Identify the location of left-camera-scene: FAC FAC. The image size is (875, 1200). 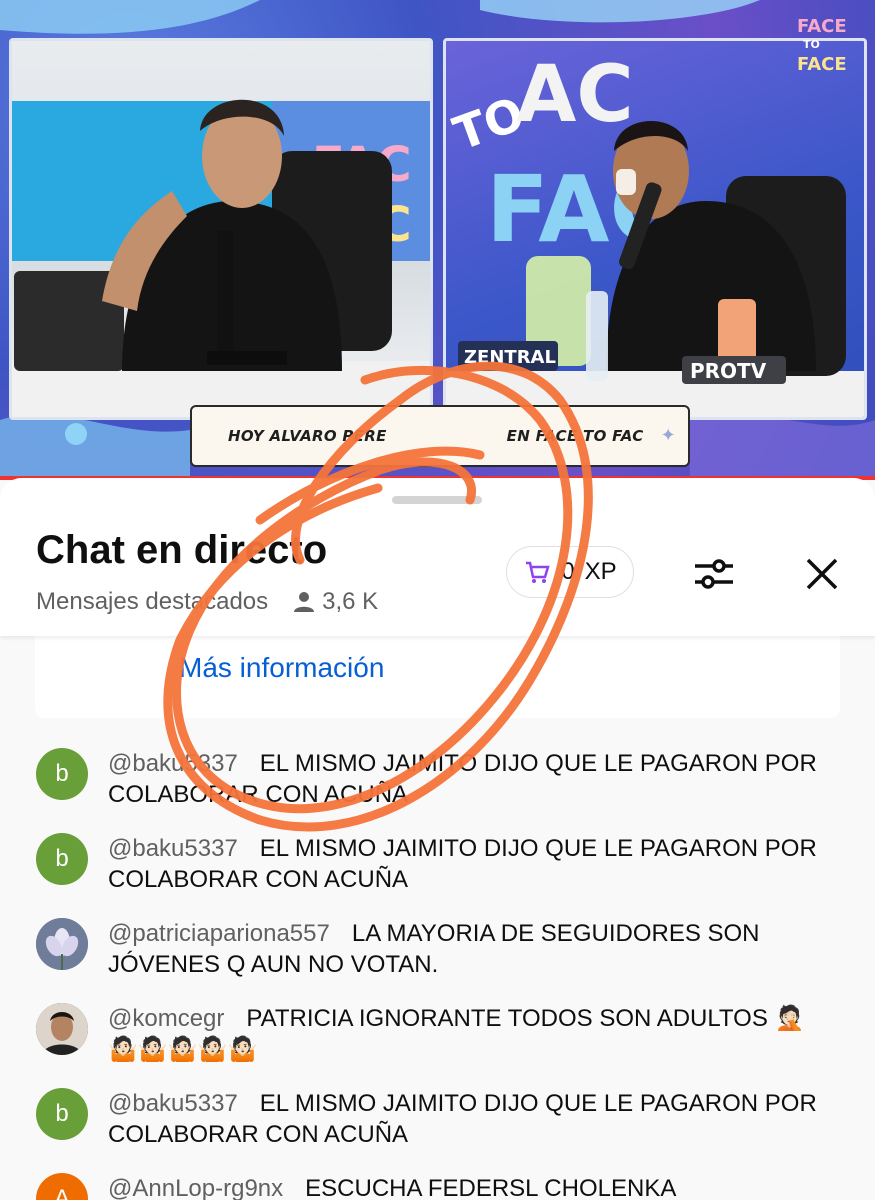
(221, 258).